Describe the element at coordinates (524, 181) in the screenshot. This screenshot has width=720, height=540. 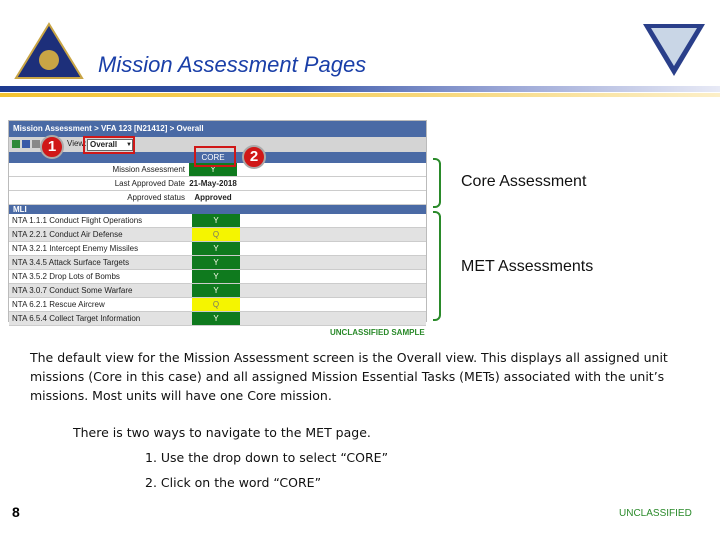
I see `core-assessment-label: Core Assessment` at that location.